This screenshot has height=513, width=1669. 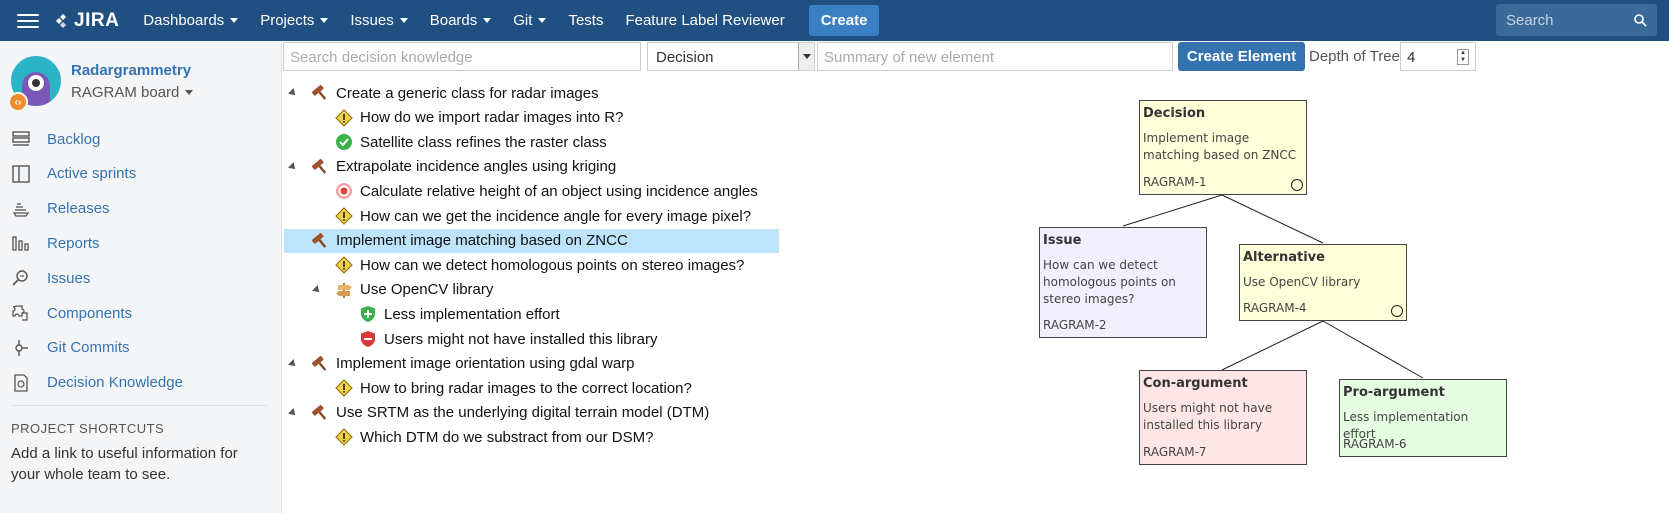 What do you see at coordinates (70, 348) in the screenshot?
I see `sidebar-item-git-commits: Git Commits` at bounding box center [70, 348].